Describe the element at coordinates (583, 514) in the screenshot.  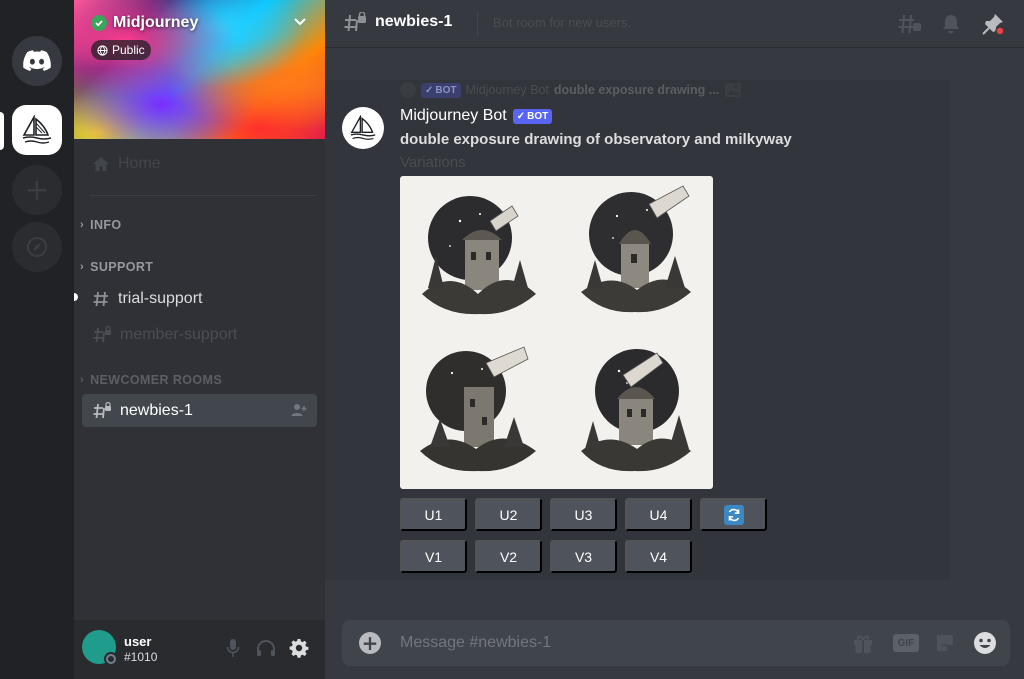
I see `upscale-button-3: U3` at that location.